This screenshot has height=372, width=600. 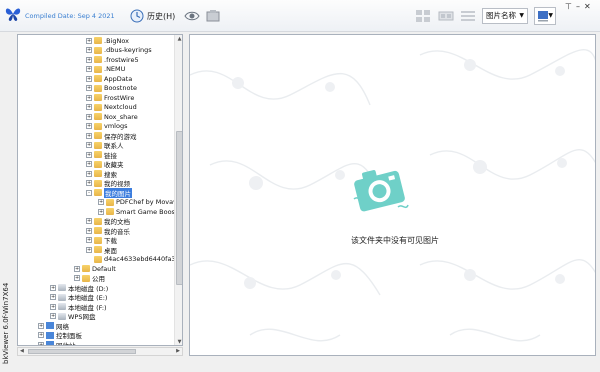 What do you see at coordinates (57, 342) in the screenshot?
I see `tree-item: + 回收站` at bounding box center [57, 342].